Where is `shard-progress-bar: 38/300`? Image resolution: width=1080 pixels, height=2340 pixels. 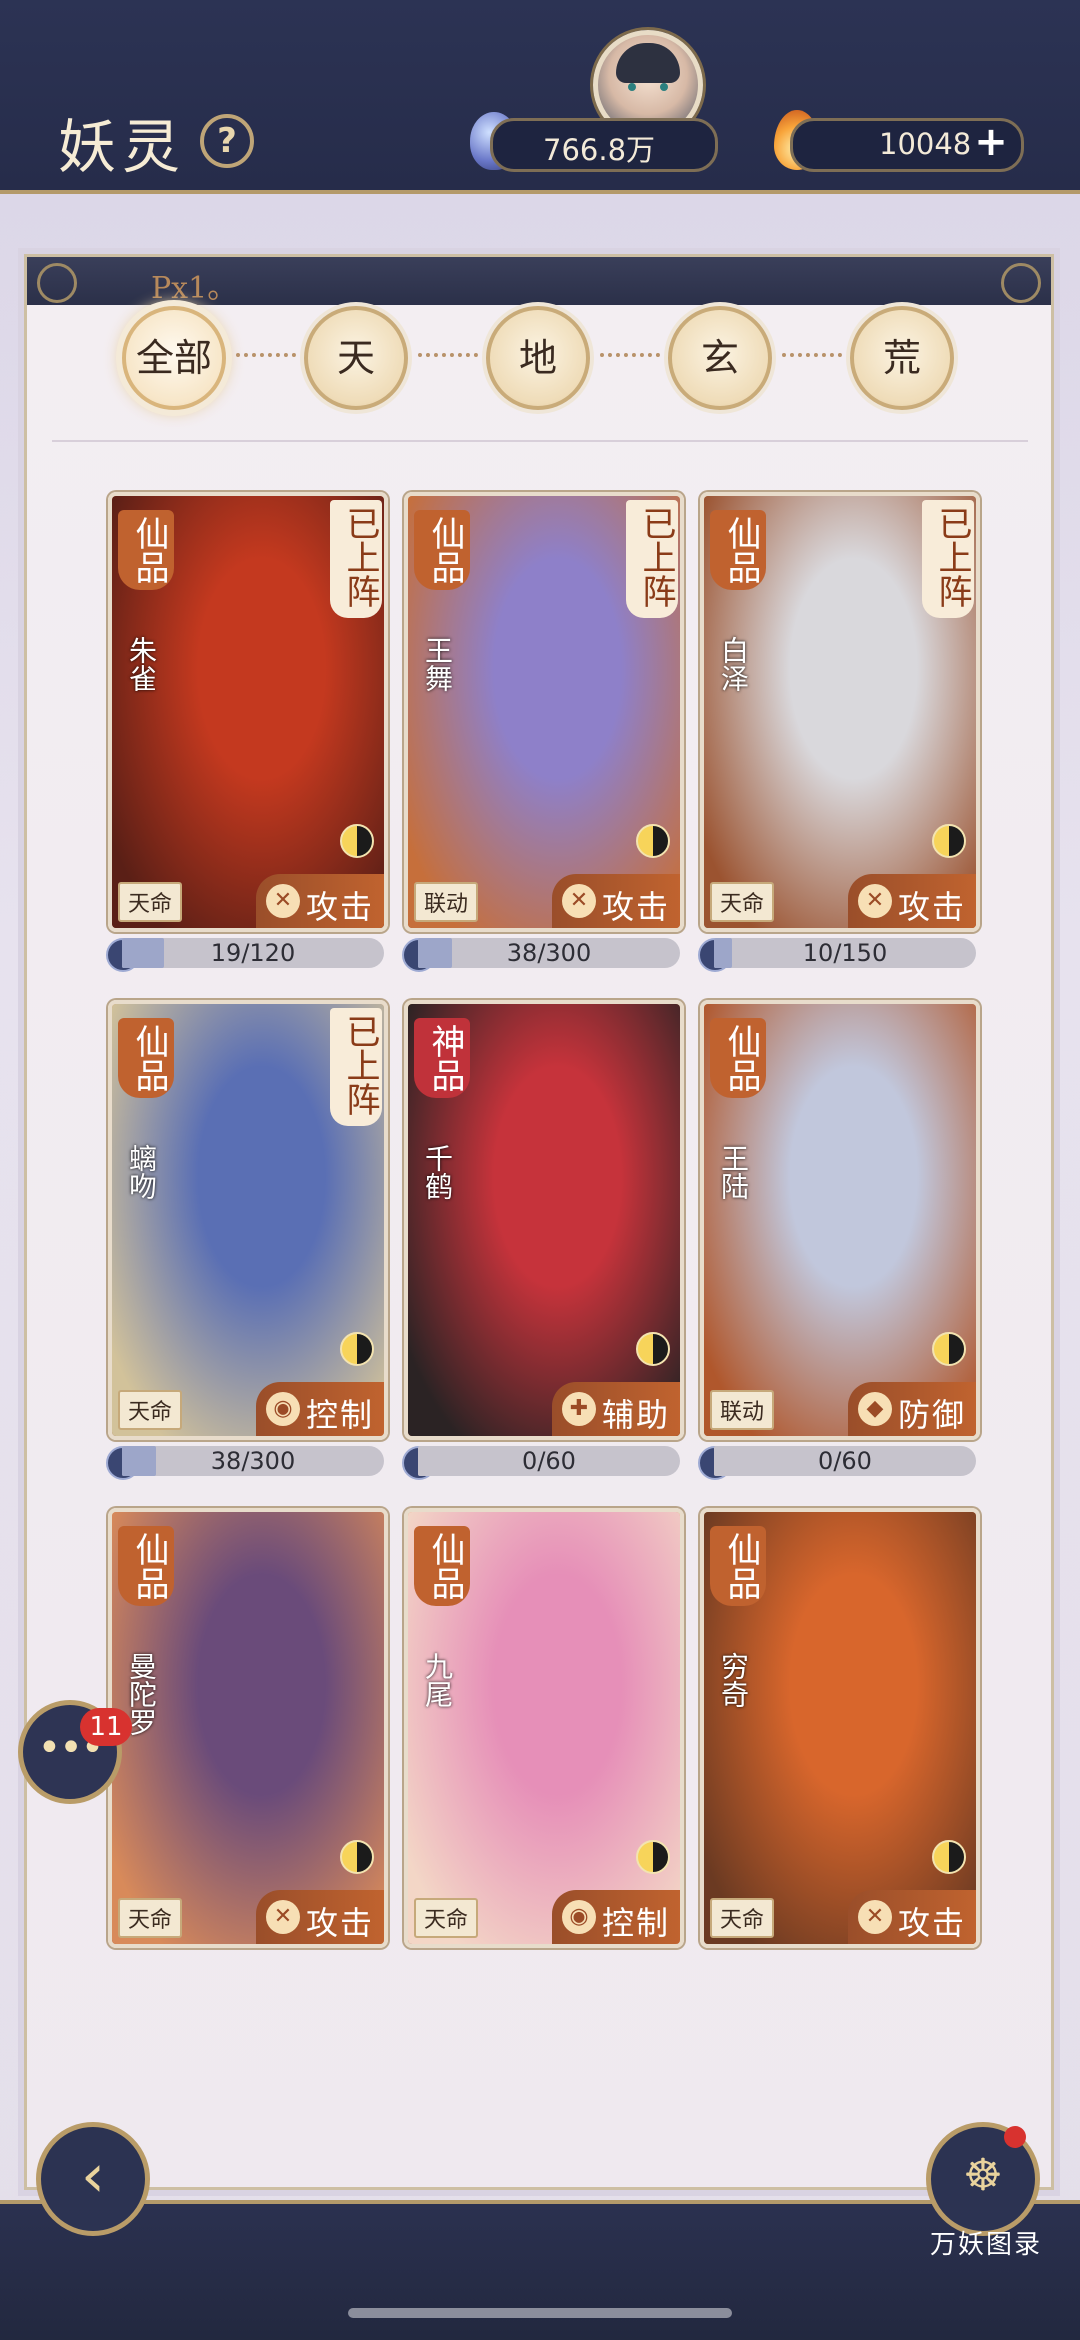 shard-progress-bar: 38/300 is located at coordinates (253, 1461).